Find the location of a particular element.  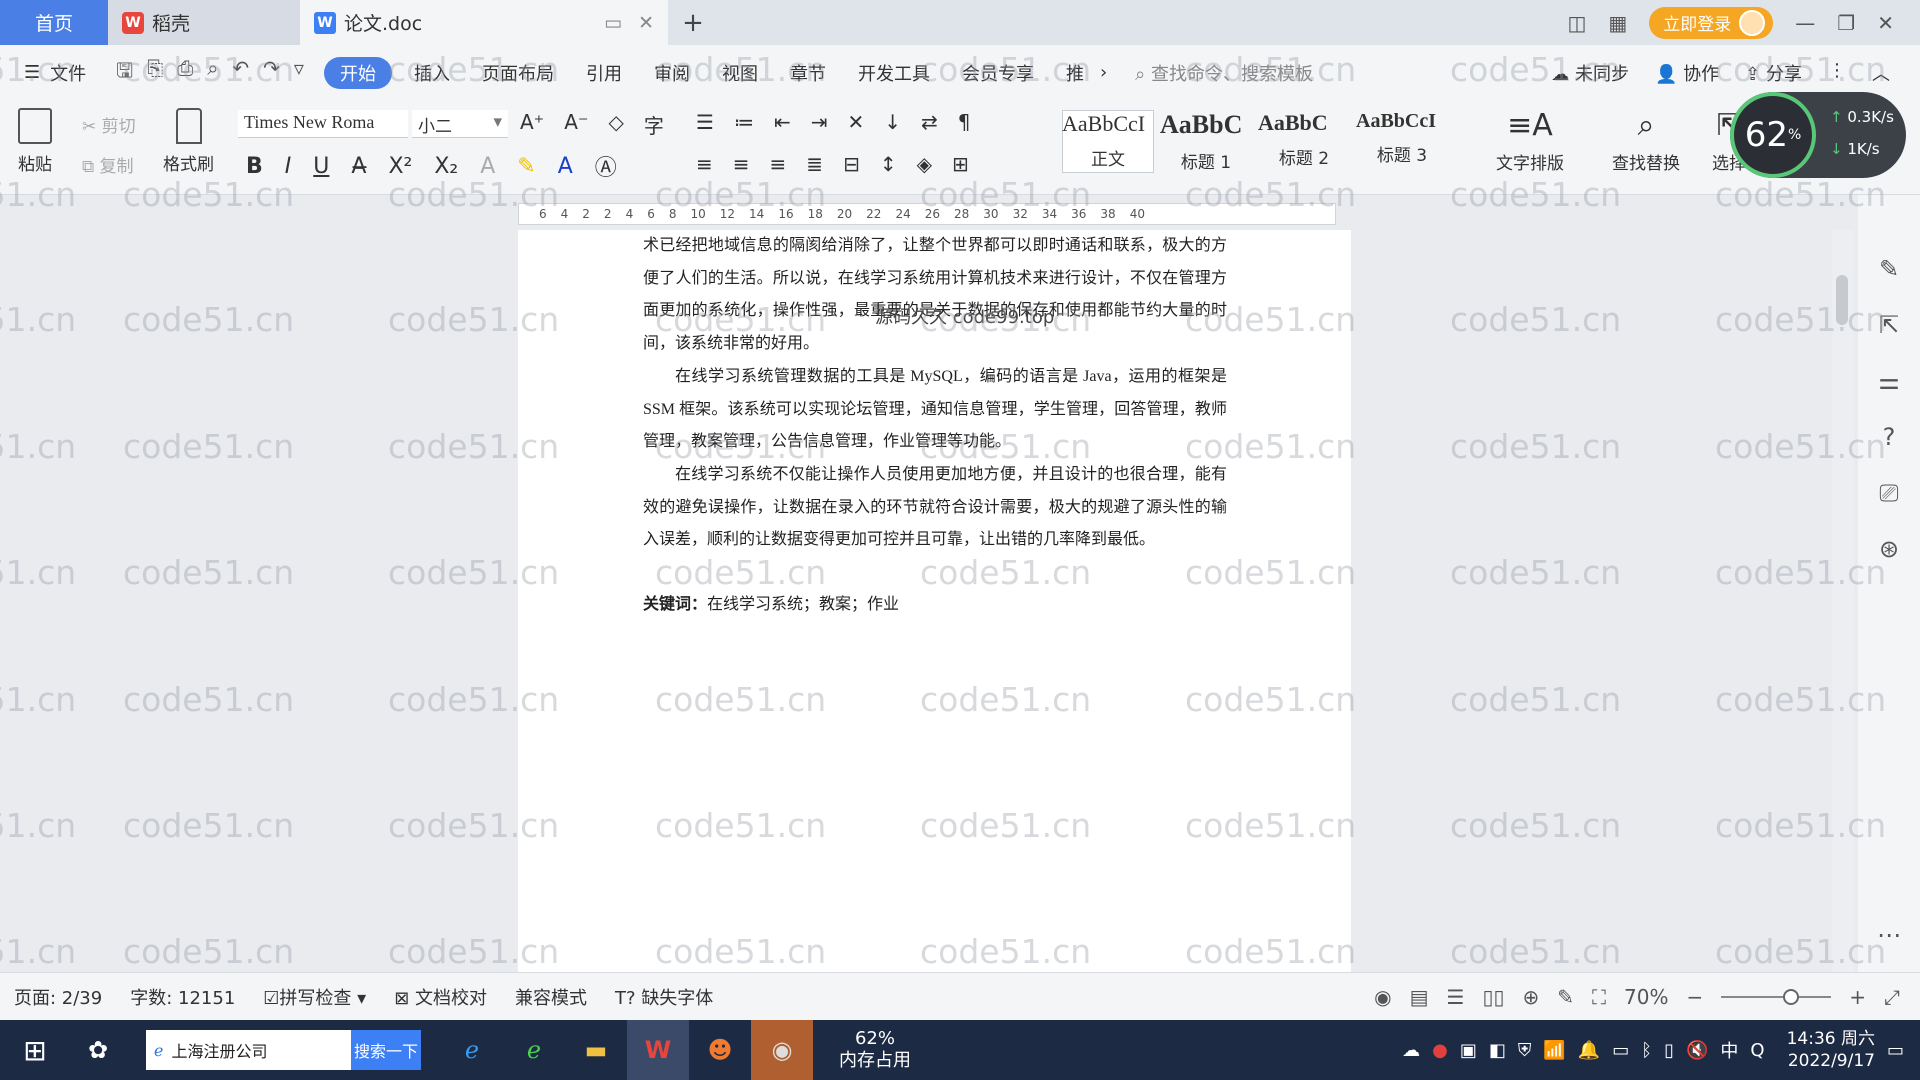

pen-icon: ✎ is located at coordinates (1889, 269).